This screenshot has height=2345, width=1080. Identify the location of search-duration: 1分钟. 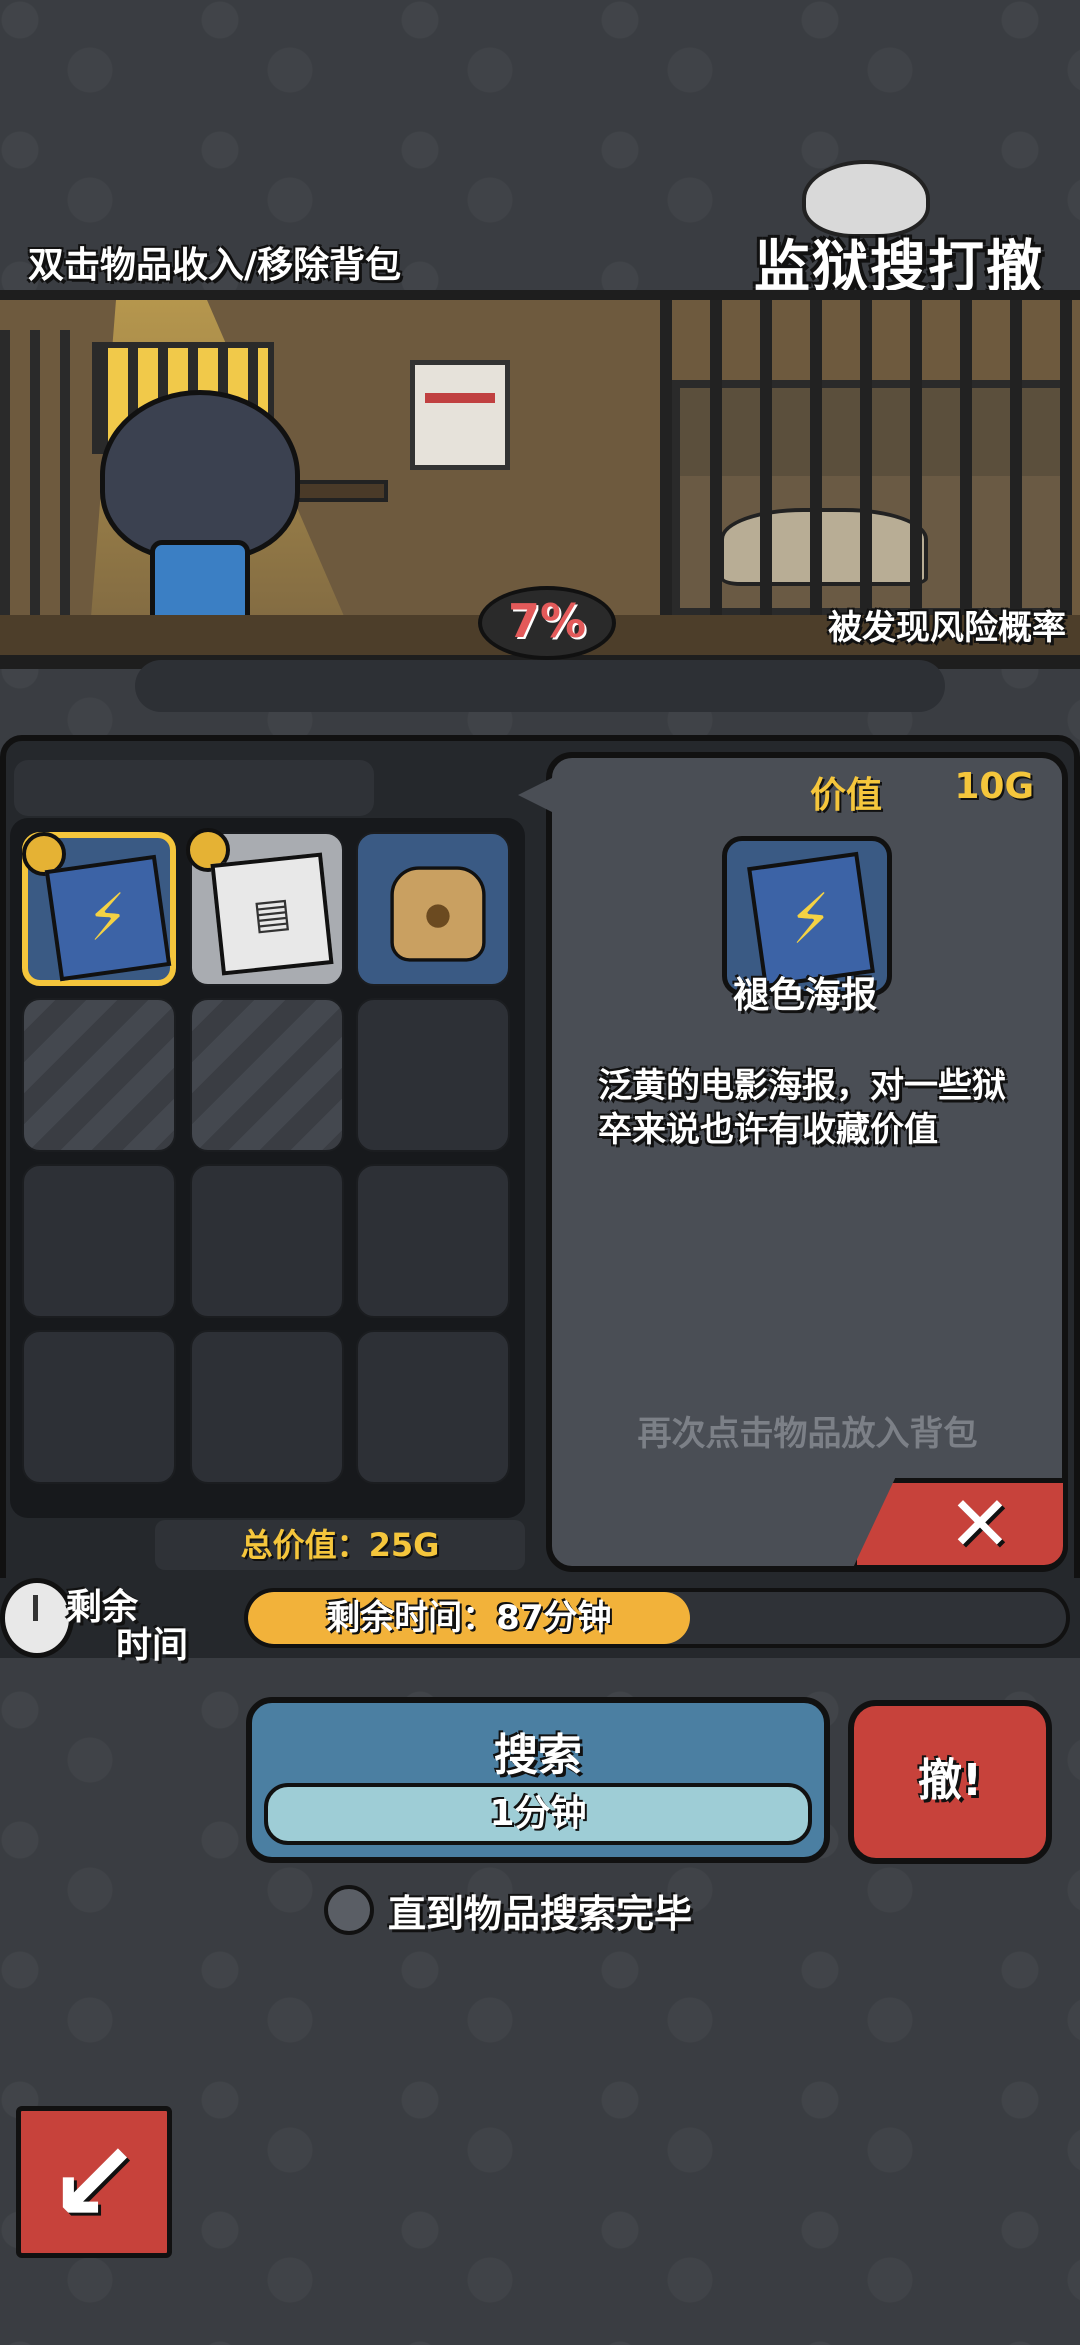
(538, 1814).